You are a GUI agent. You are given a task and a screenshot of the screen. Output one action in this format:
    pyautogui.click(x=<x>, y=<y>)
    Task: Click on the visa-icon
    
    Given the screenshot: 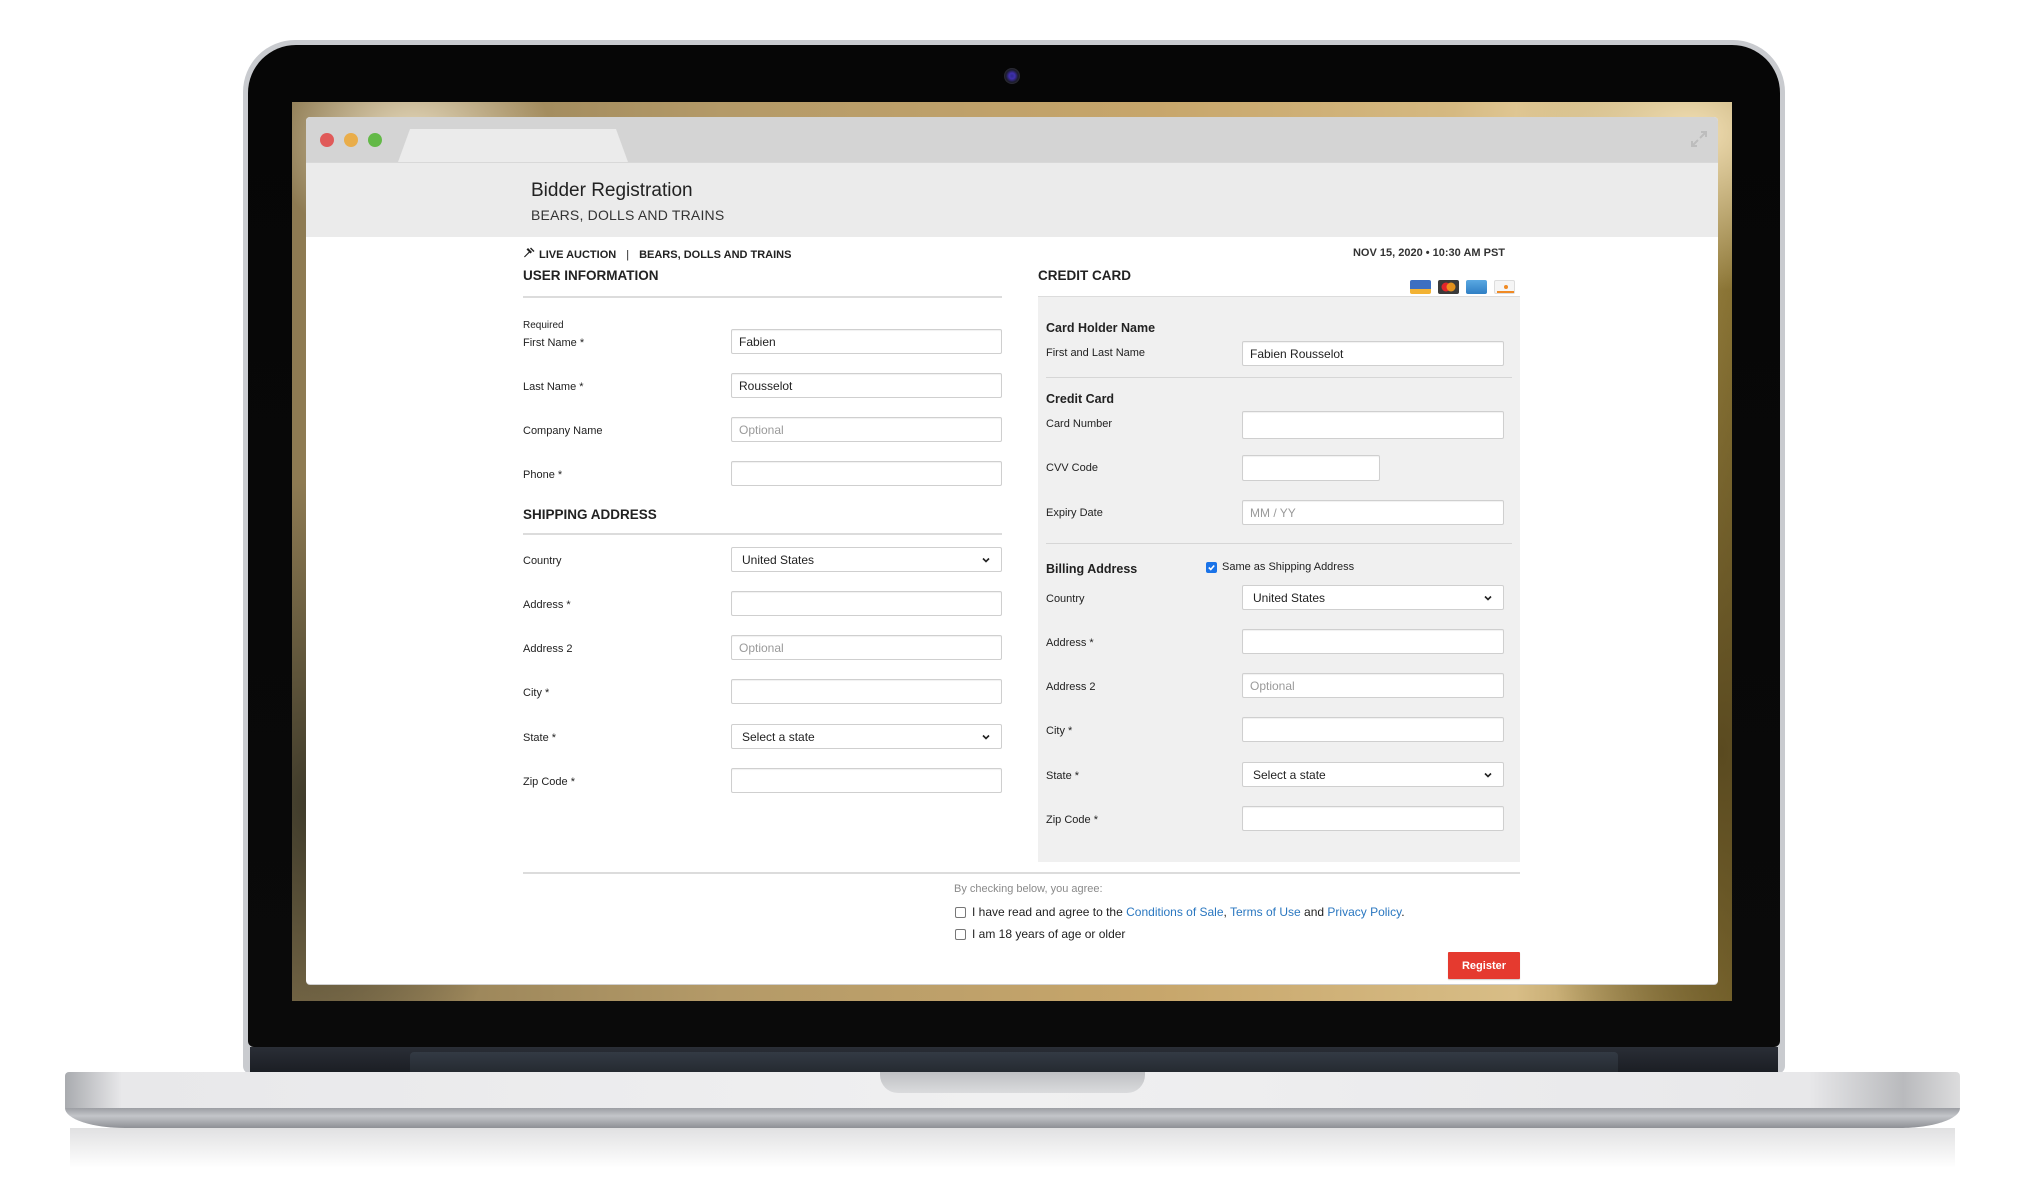 What is the action you would take?
    pyautogui.click(x=1420, y=287)
    